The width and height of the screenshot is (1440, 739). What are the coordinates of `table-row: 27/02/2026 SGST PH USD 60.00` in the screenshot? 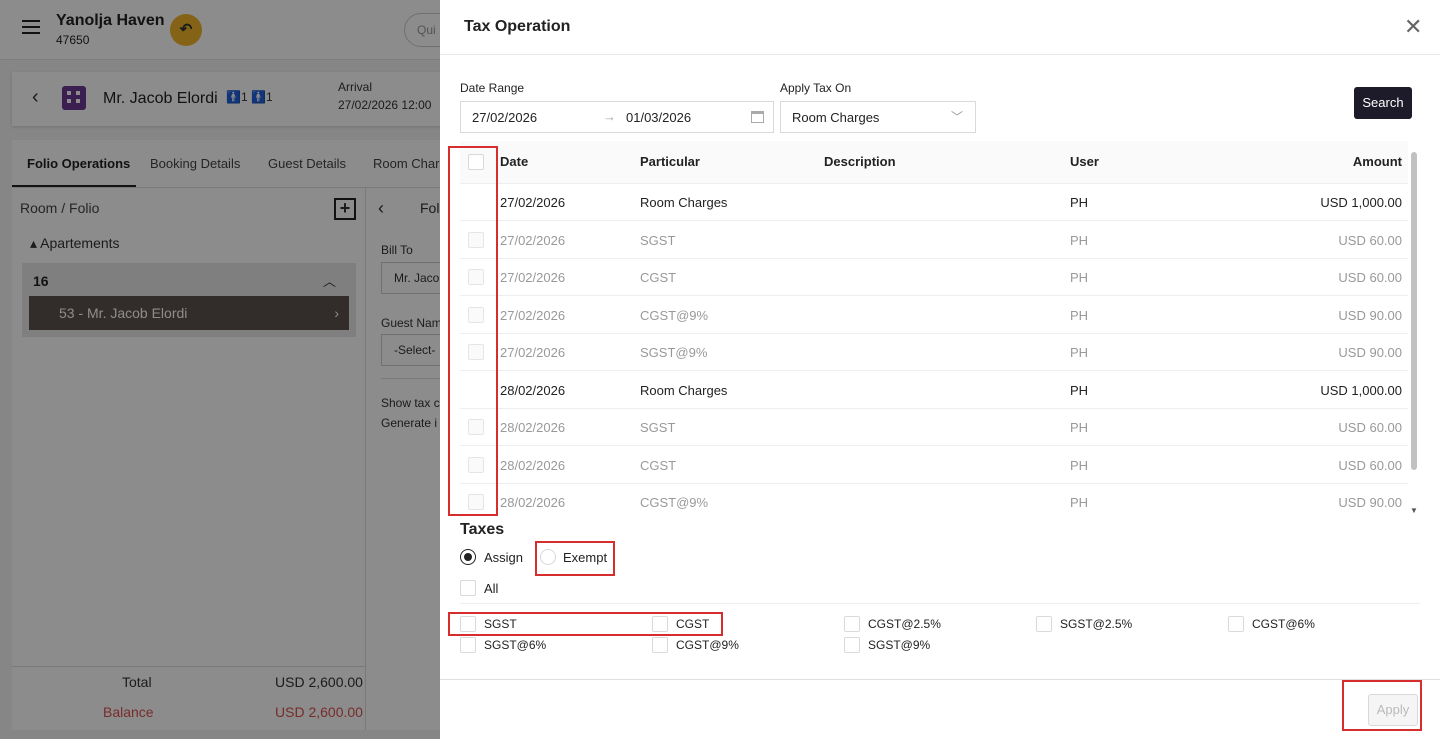 It's located at (934, 240).